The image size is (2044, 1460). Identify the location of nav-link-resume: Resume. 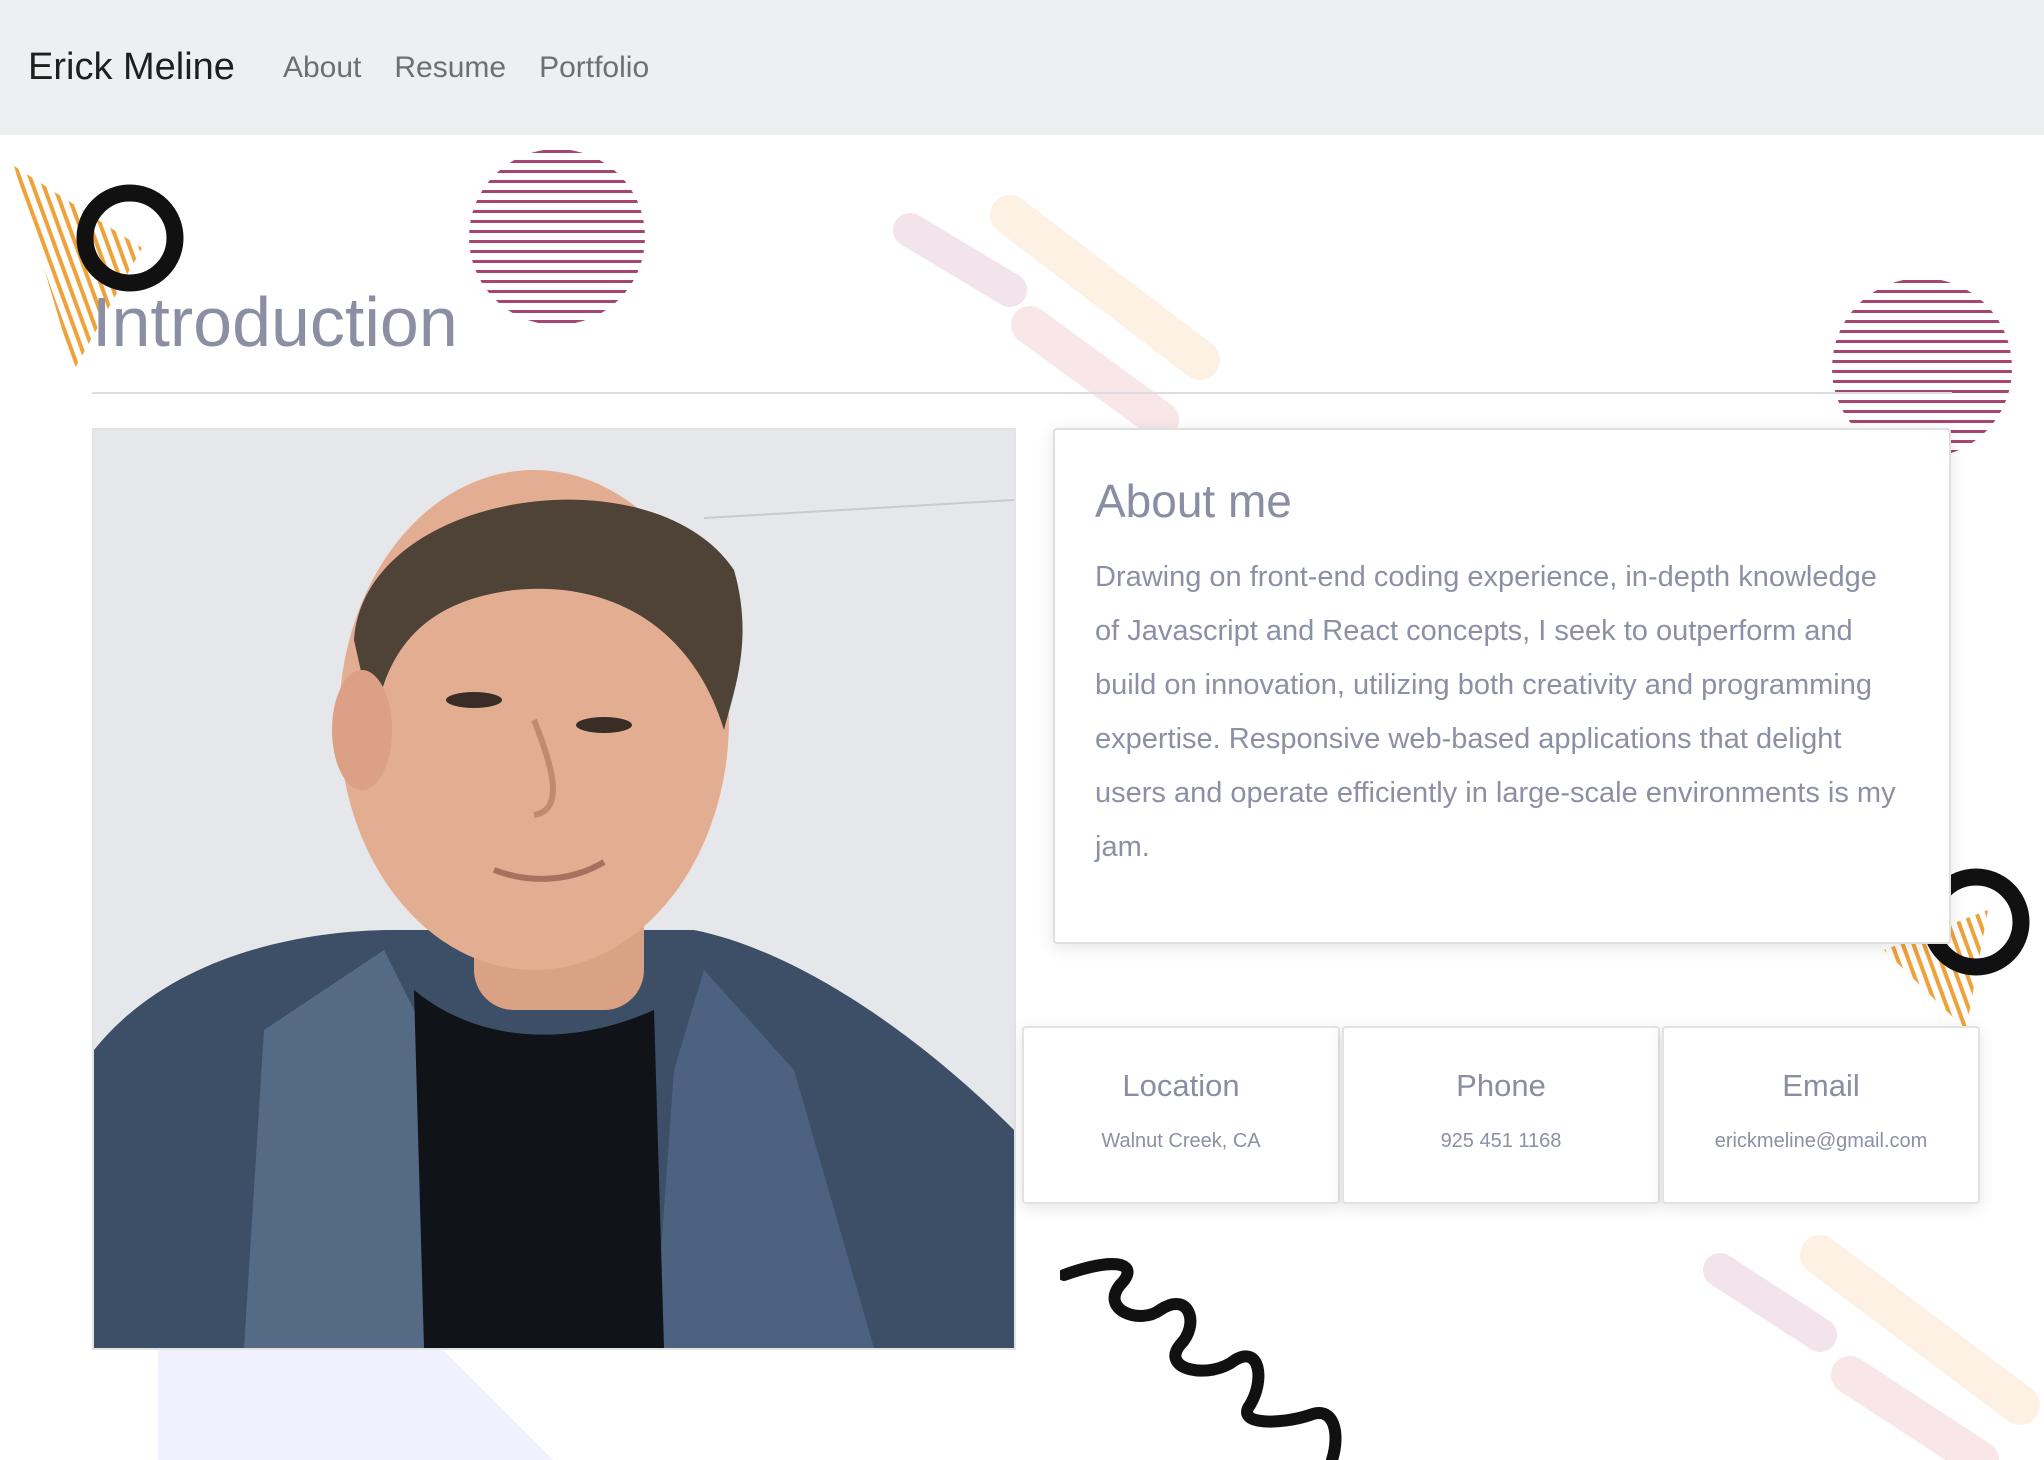
(450, 68).